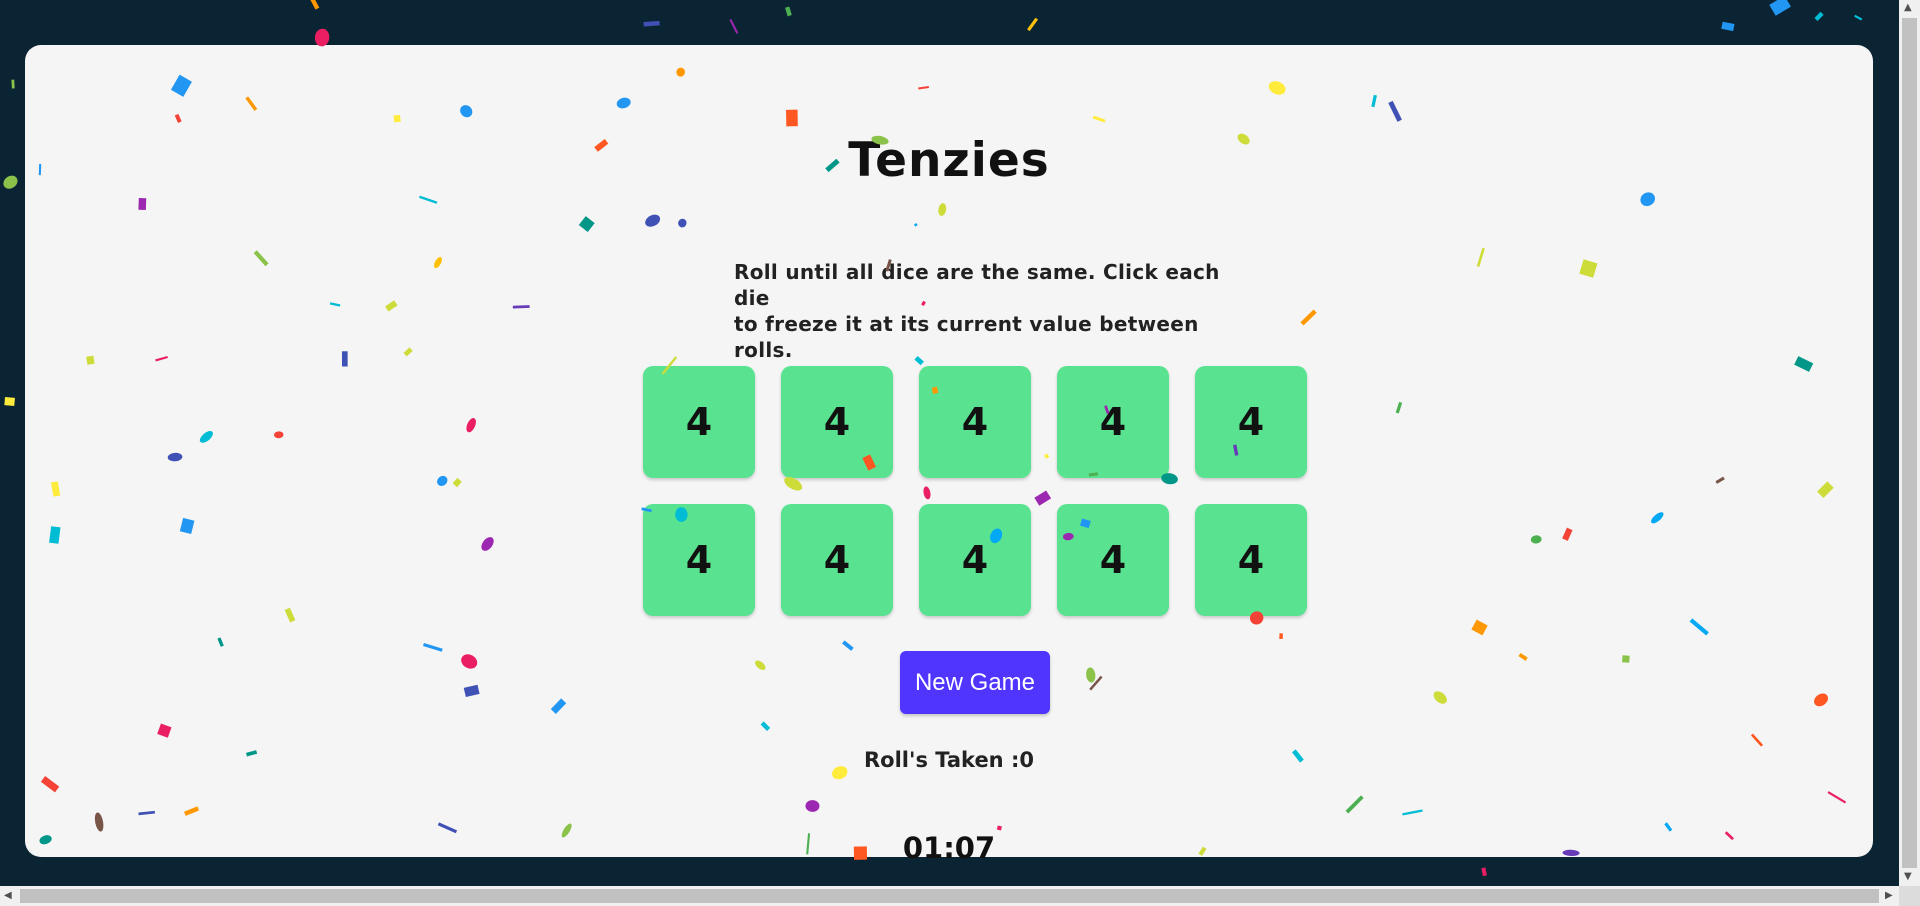 This screenshot has width=1920, height=906. I want to click on horizontal-scrollbar: ◀ ▶, so click(949, 896).